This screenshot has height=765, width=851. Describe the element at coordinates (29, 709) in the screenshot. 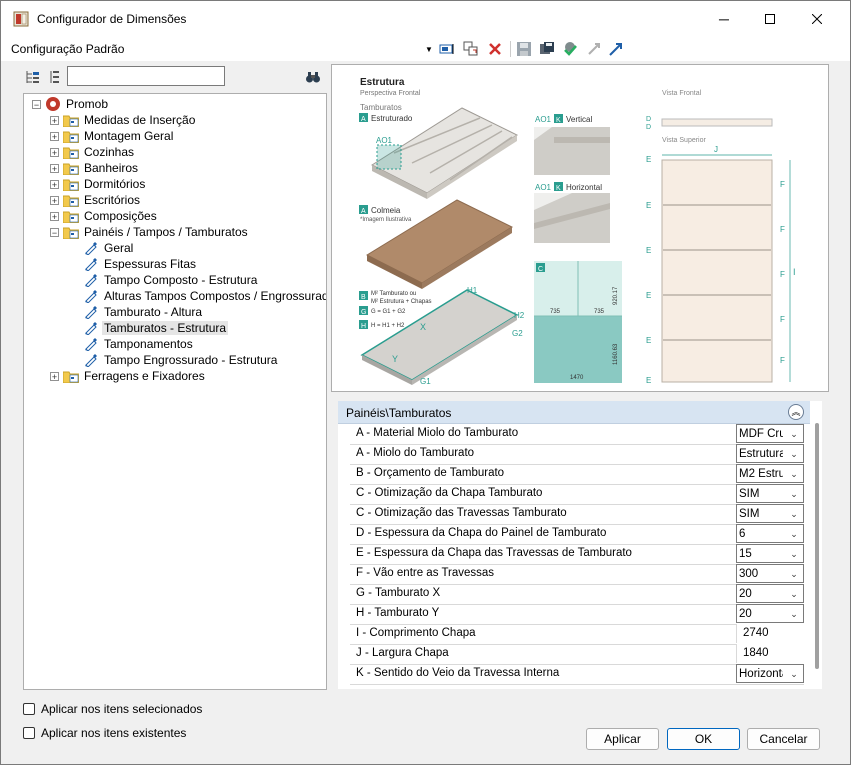

I see `apply-selected-checkbox` at that location.